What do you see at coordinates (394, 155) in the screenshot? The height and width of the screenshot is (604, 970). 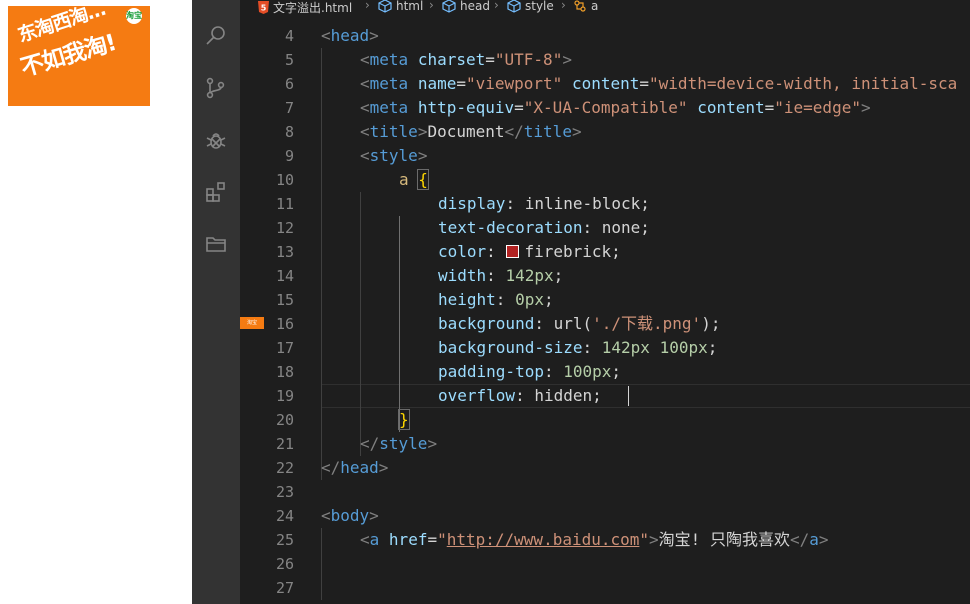 I see `code-line-9: <style>` at bounding box center [394, 155].